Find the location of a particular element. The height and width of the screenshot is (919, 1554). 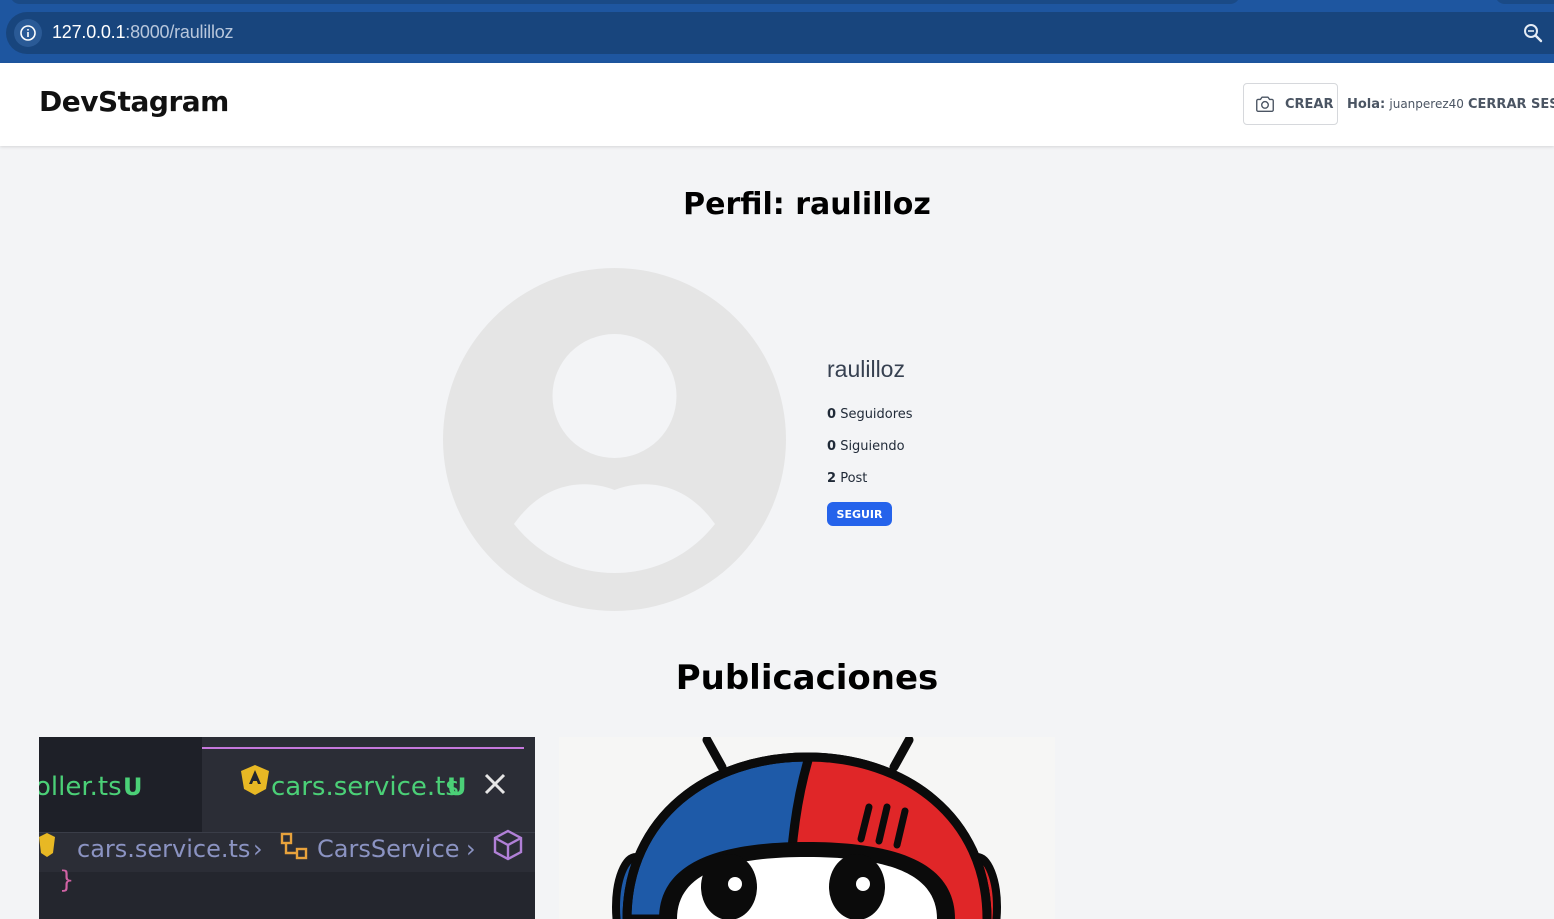

create-label: CREAR is located at coordinates (1309, 104).